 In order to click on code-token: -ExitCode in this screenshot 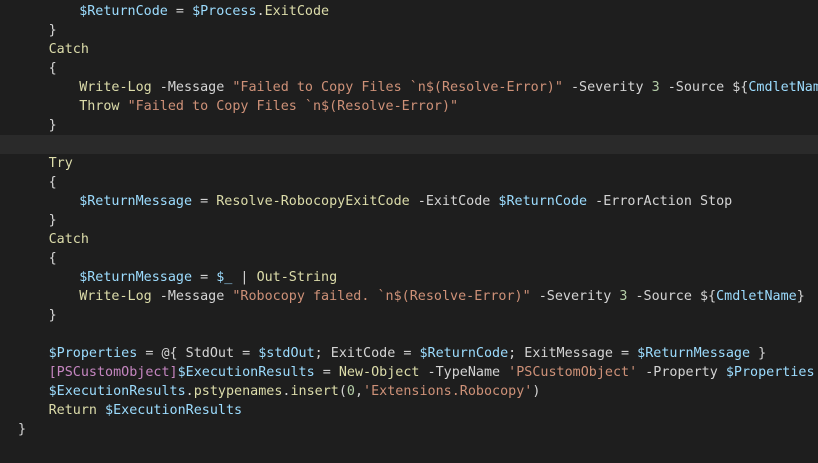, I will do `click(454, 201)`.